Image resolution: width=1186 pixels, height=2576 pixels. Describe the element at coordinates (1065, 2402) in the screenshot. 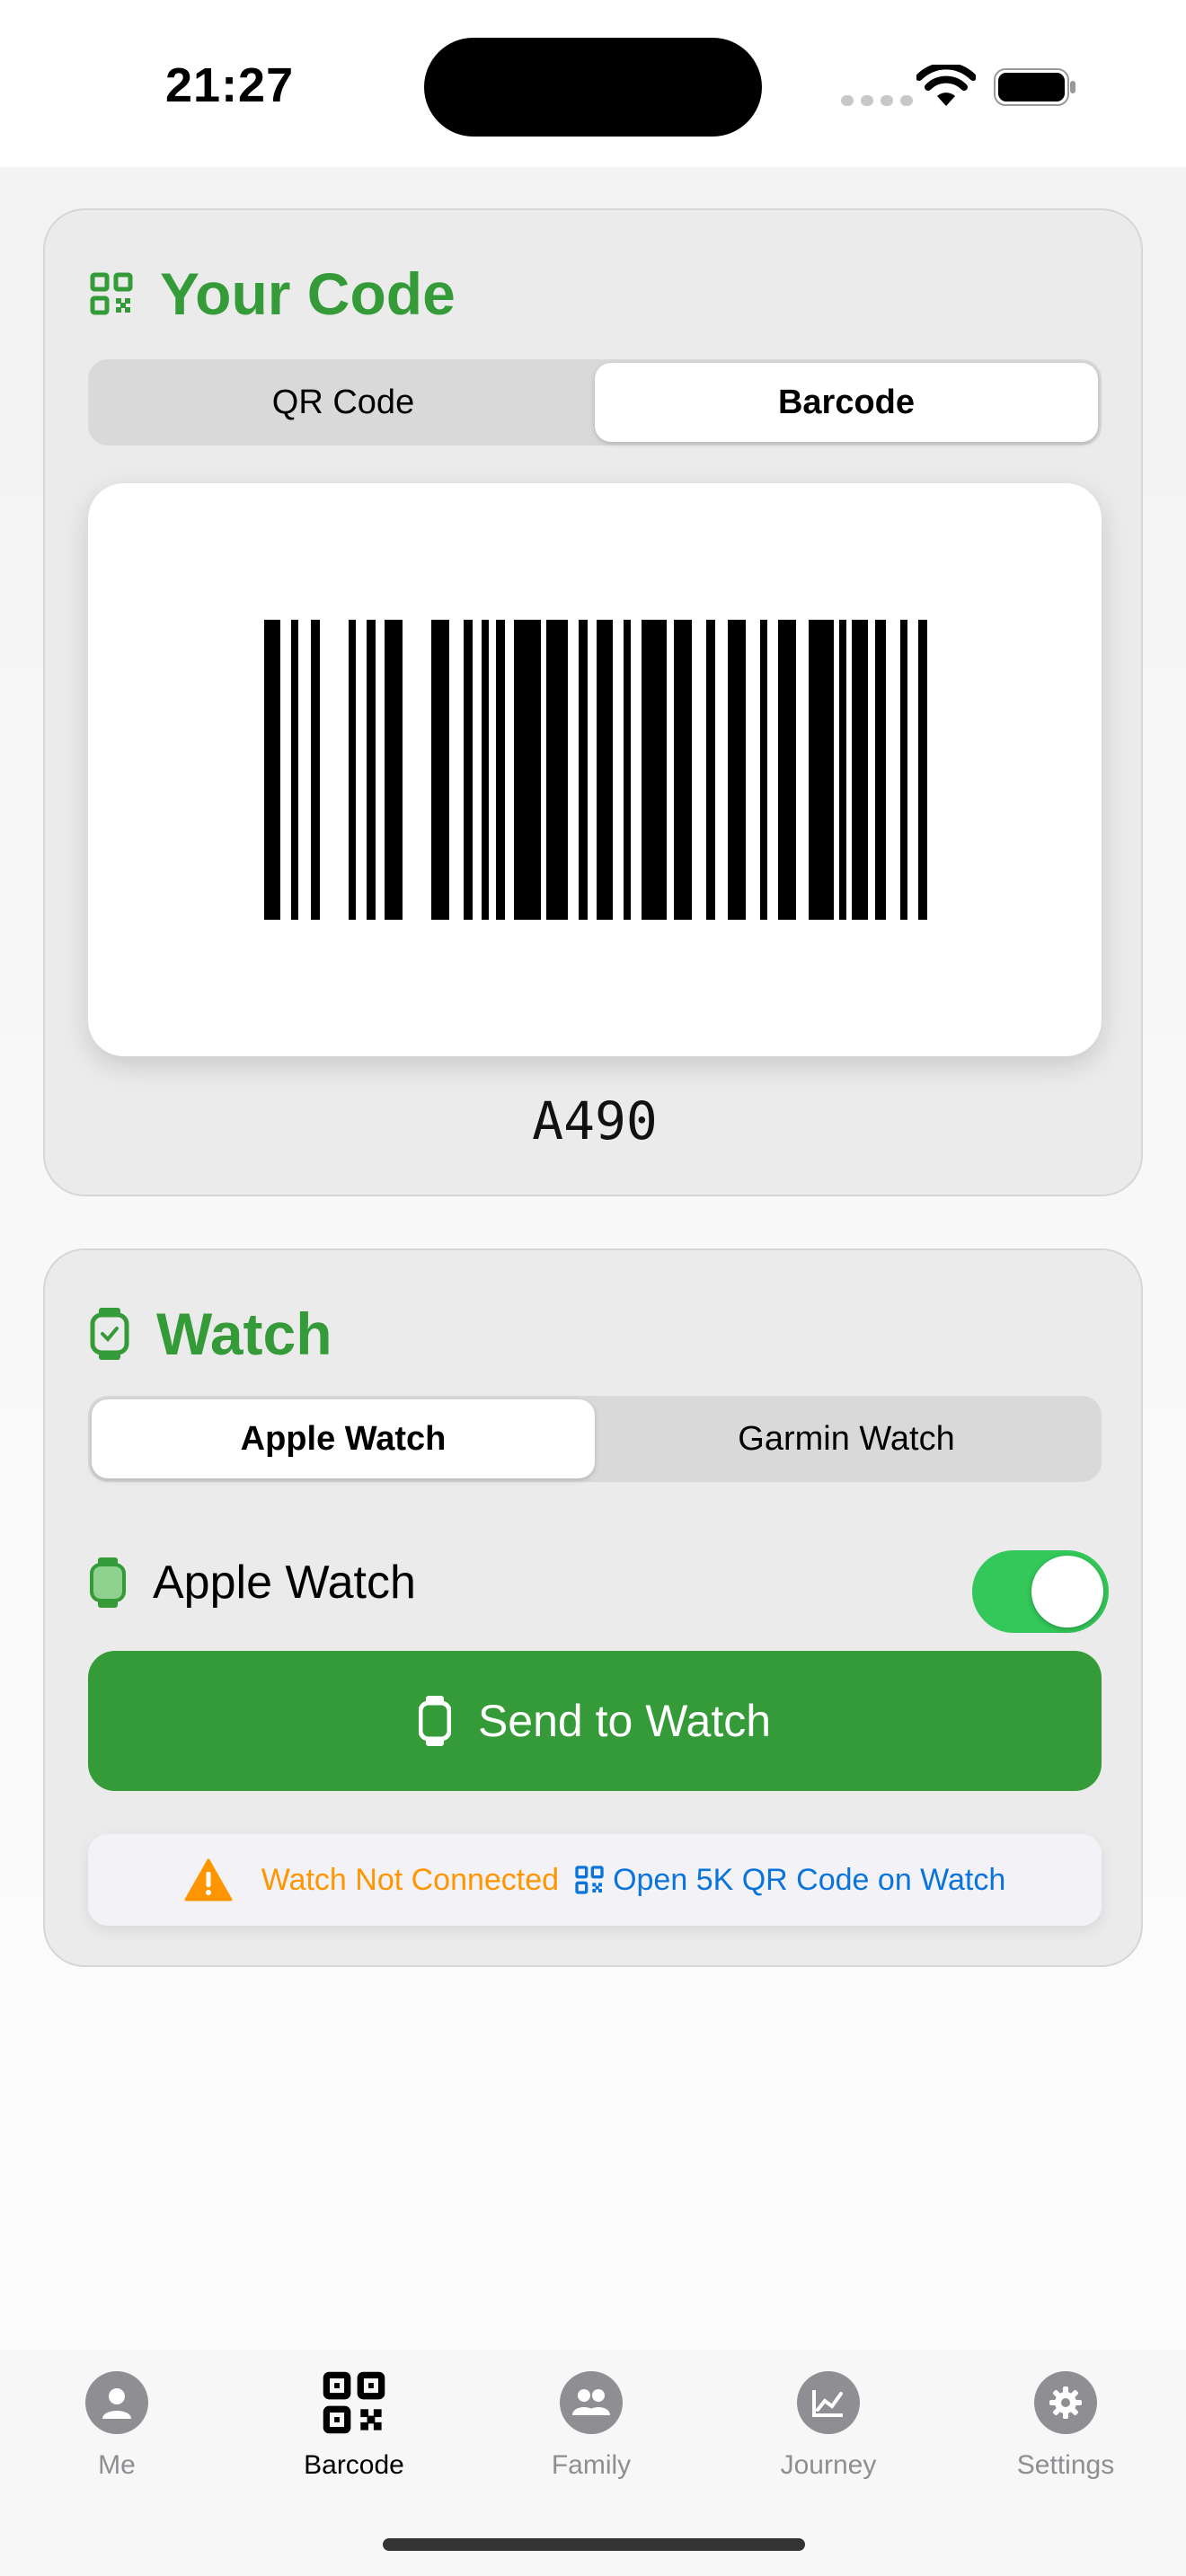

I see `gear-icon` at that location.